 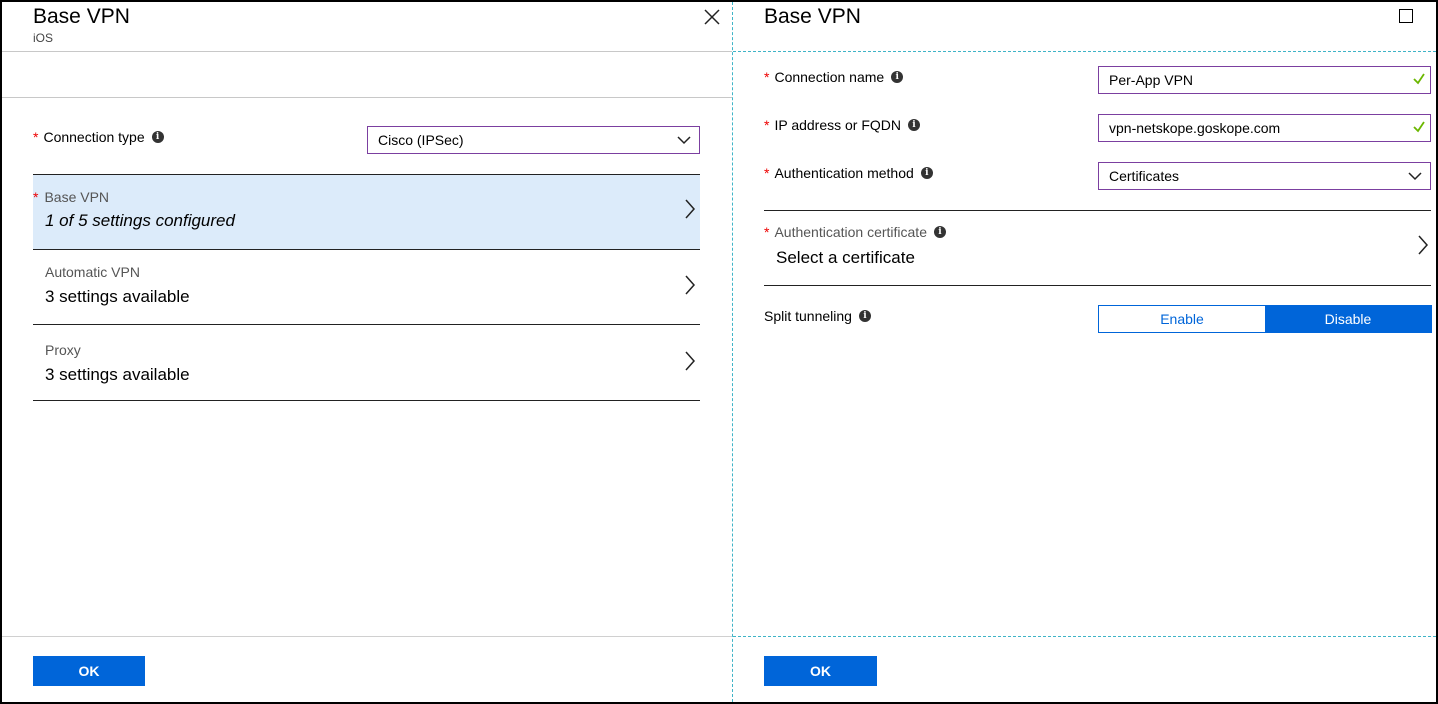 I want to click on blade-subtitle: iOS, so click(x=43, y=38).